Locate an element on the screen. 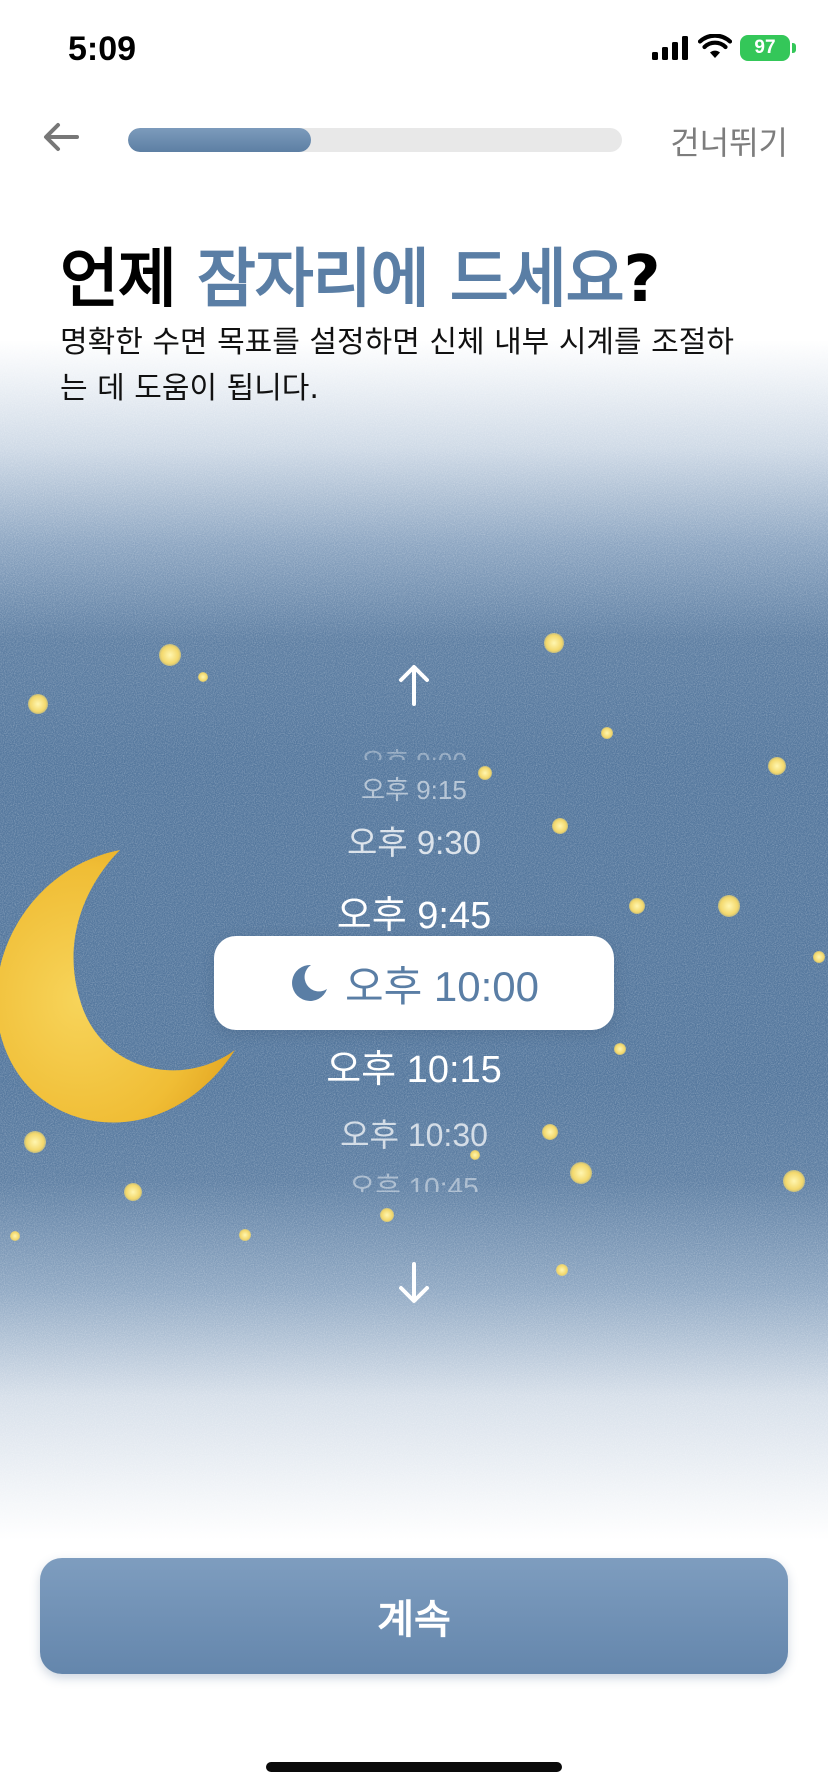  crescent-moon-illustration is located at coordinates (117, 986).